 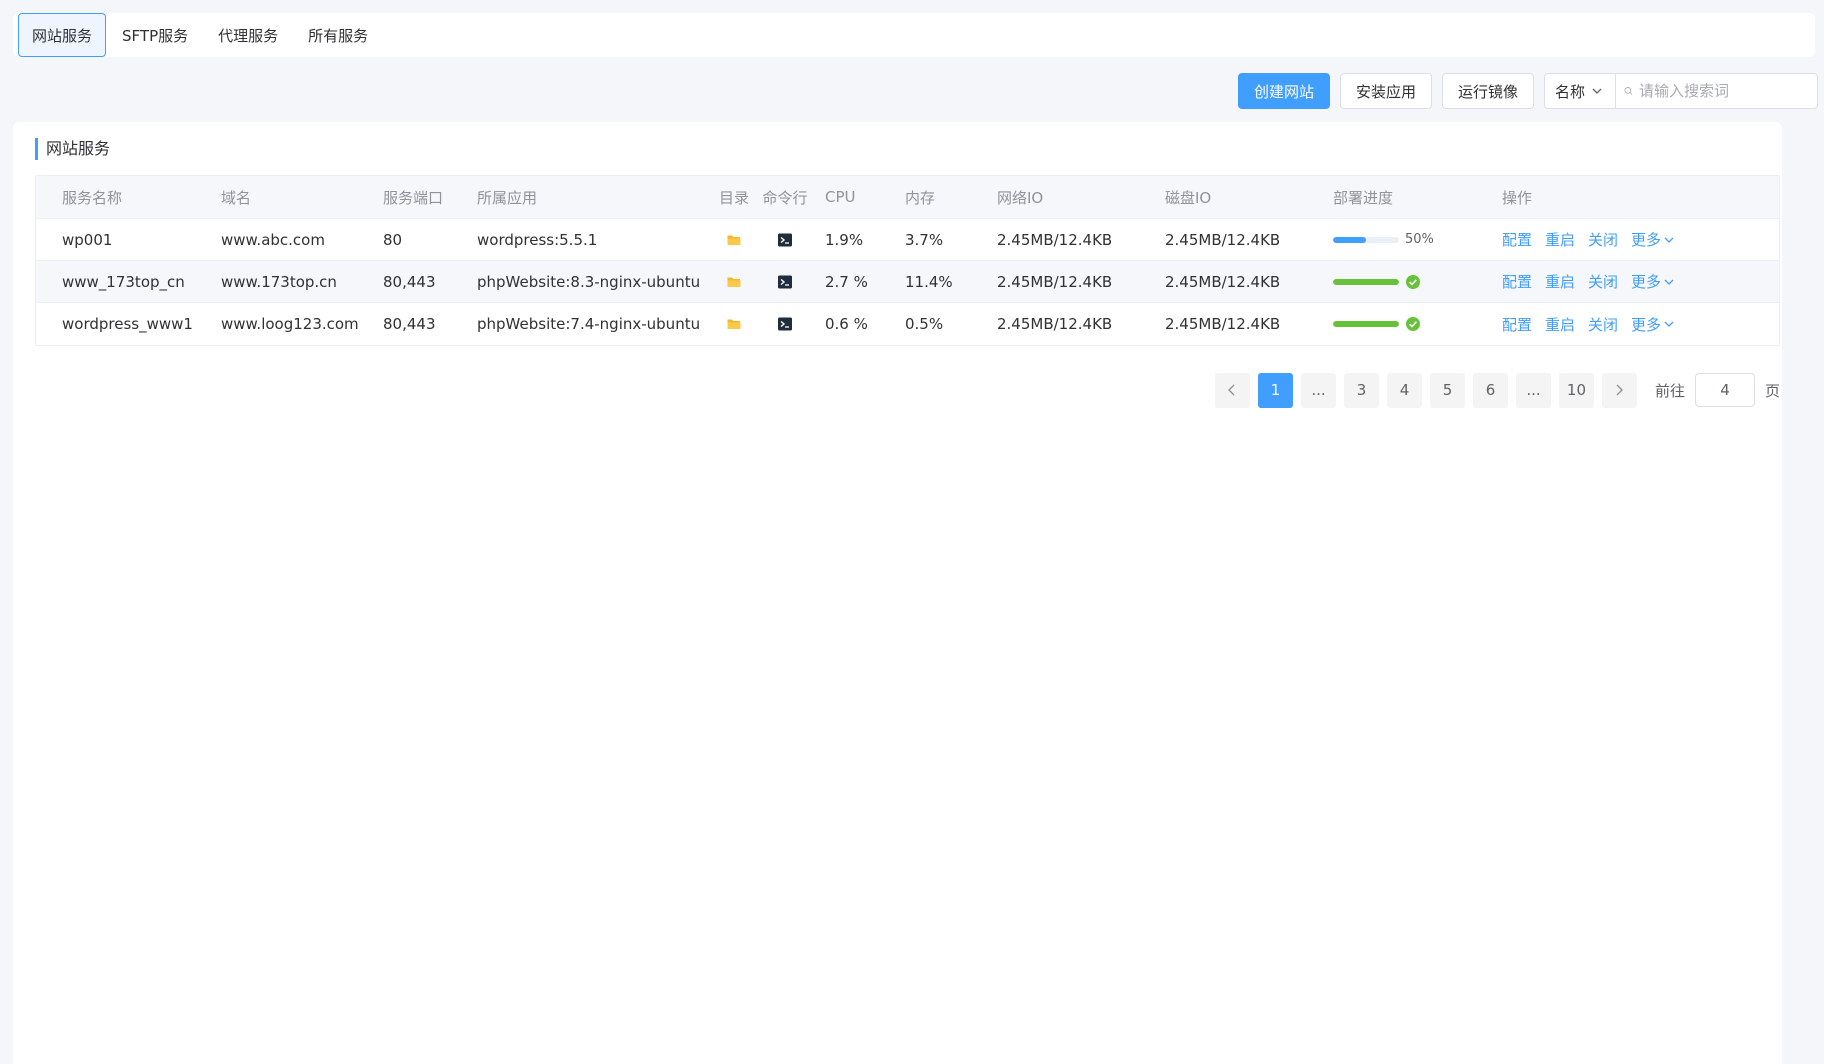 I want to click on cell-app: wordpress:5.5.1, so click(x=537, y=239).